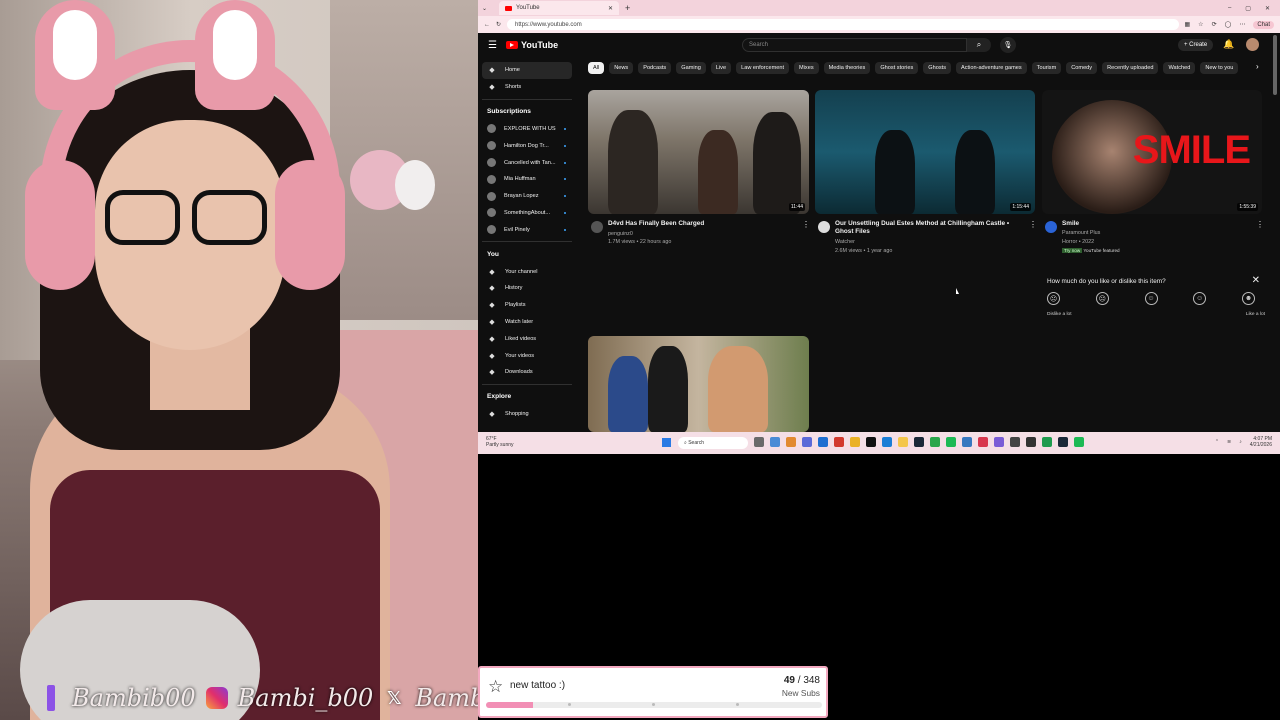 The height and width of the screenshot is (720, 1280). What do you see at coordinates (1240, 442) in the screenshot?
I see `volume-icon: ♪` at bounding box center [1240, 442].